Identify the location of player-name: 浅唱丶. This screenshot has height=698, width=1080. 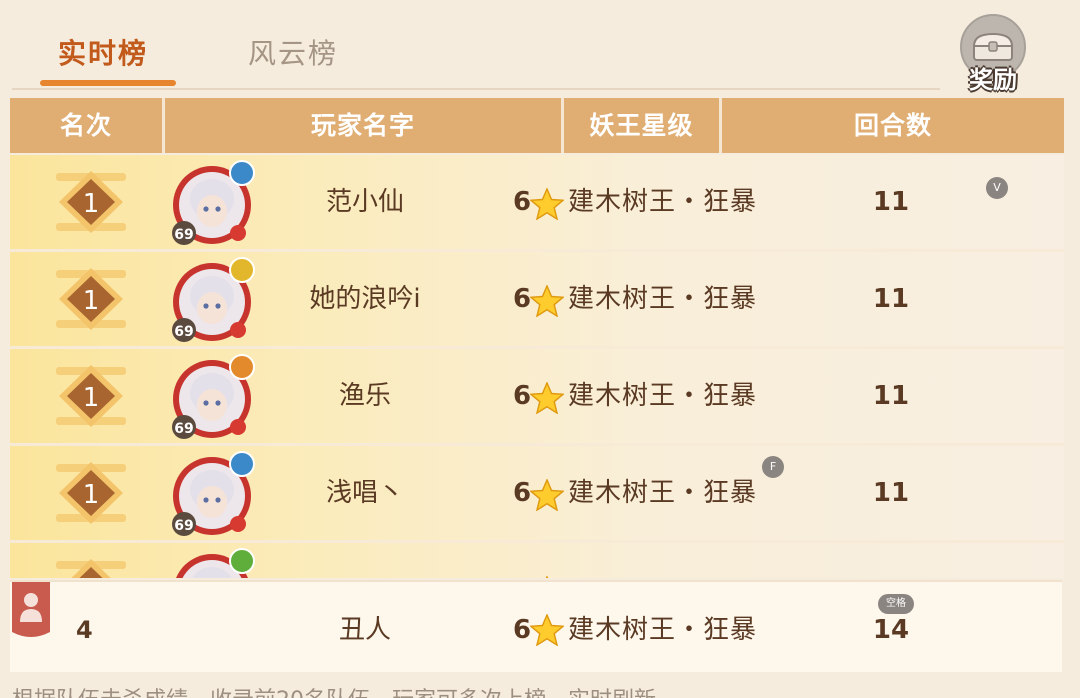
(364, 493).